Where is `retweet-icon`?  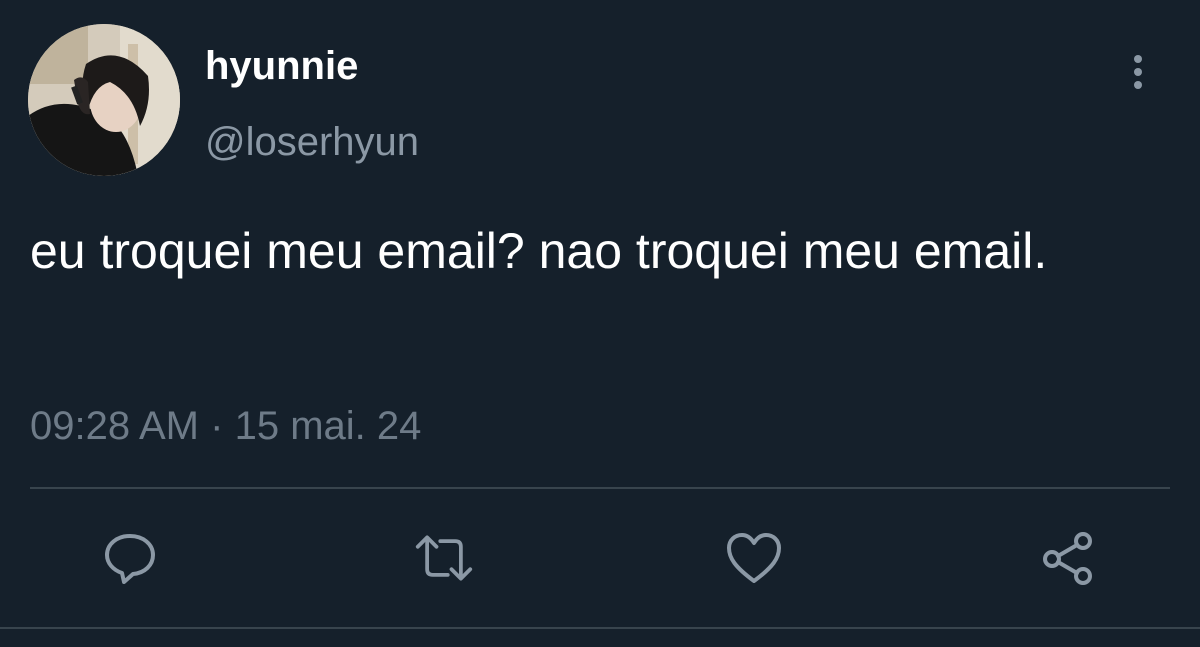 retweet-icon is located at coordinates (444, 558).